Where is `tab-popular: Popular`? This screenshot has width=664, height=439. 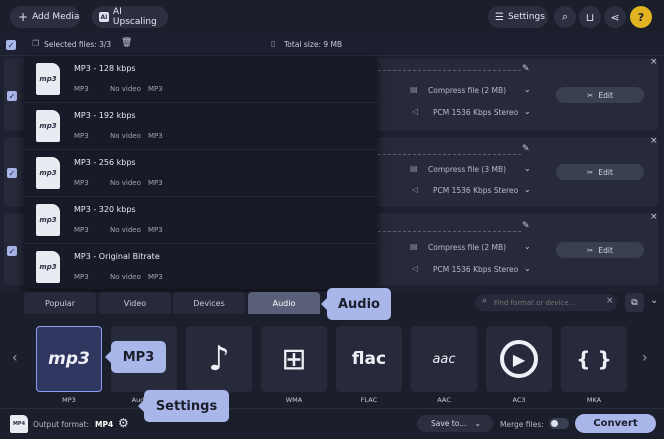 tab-popular: Popular is located at coordinates (60, 303).